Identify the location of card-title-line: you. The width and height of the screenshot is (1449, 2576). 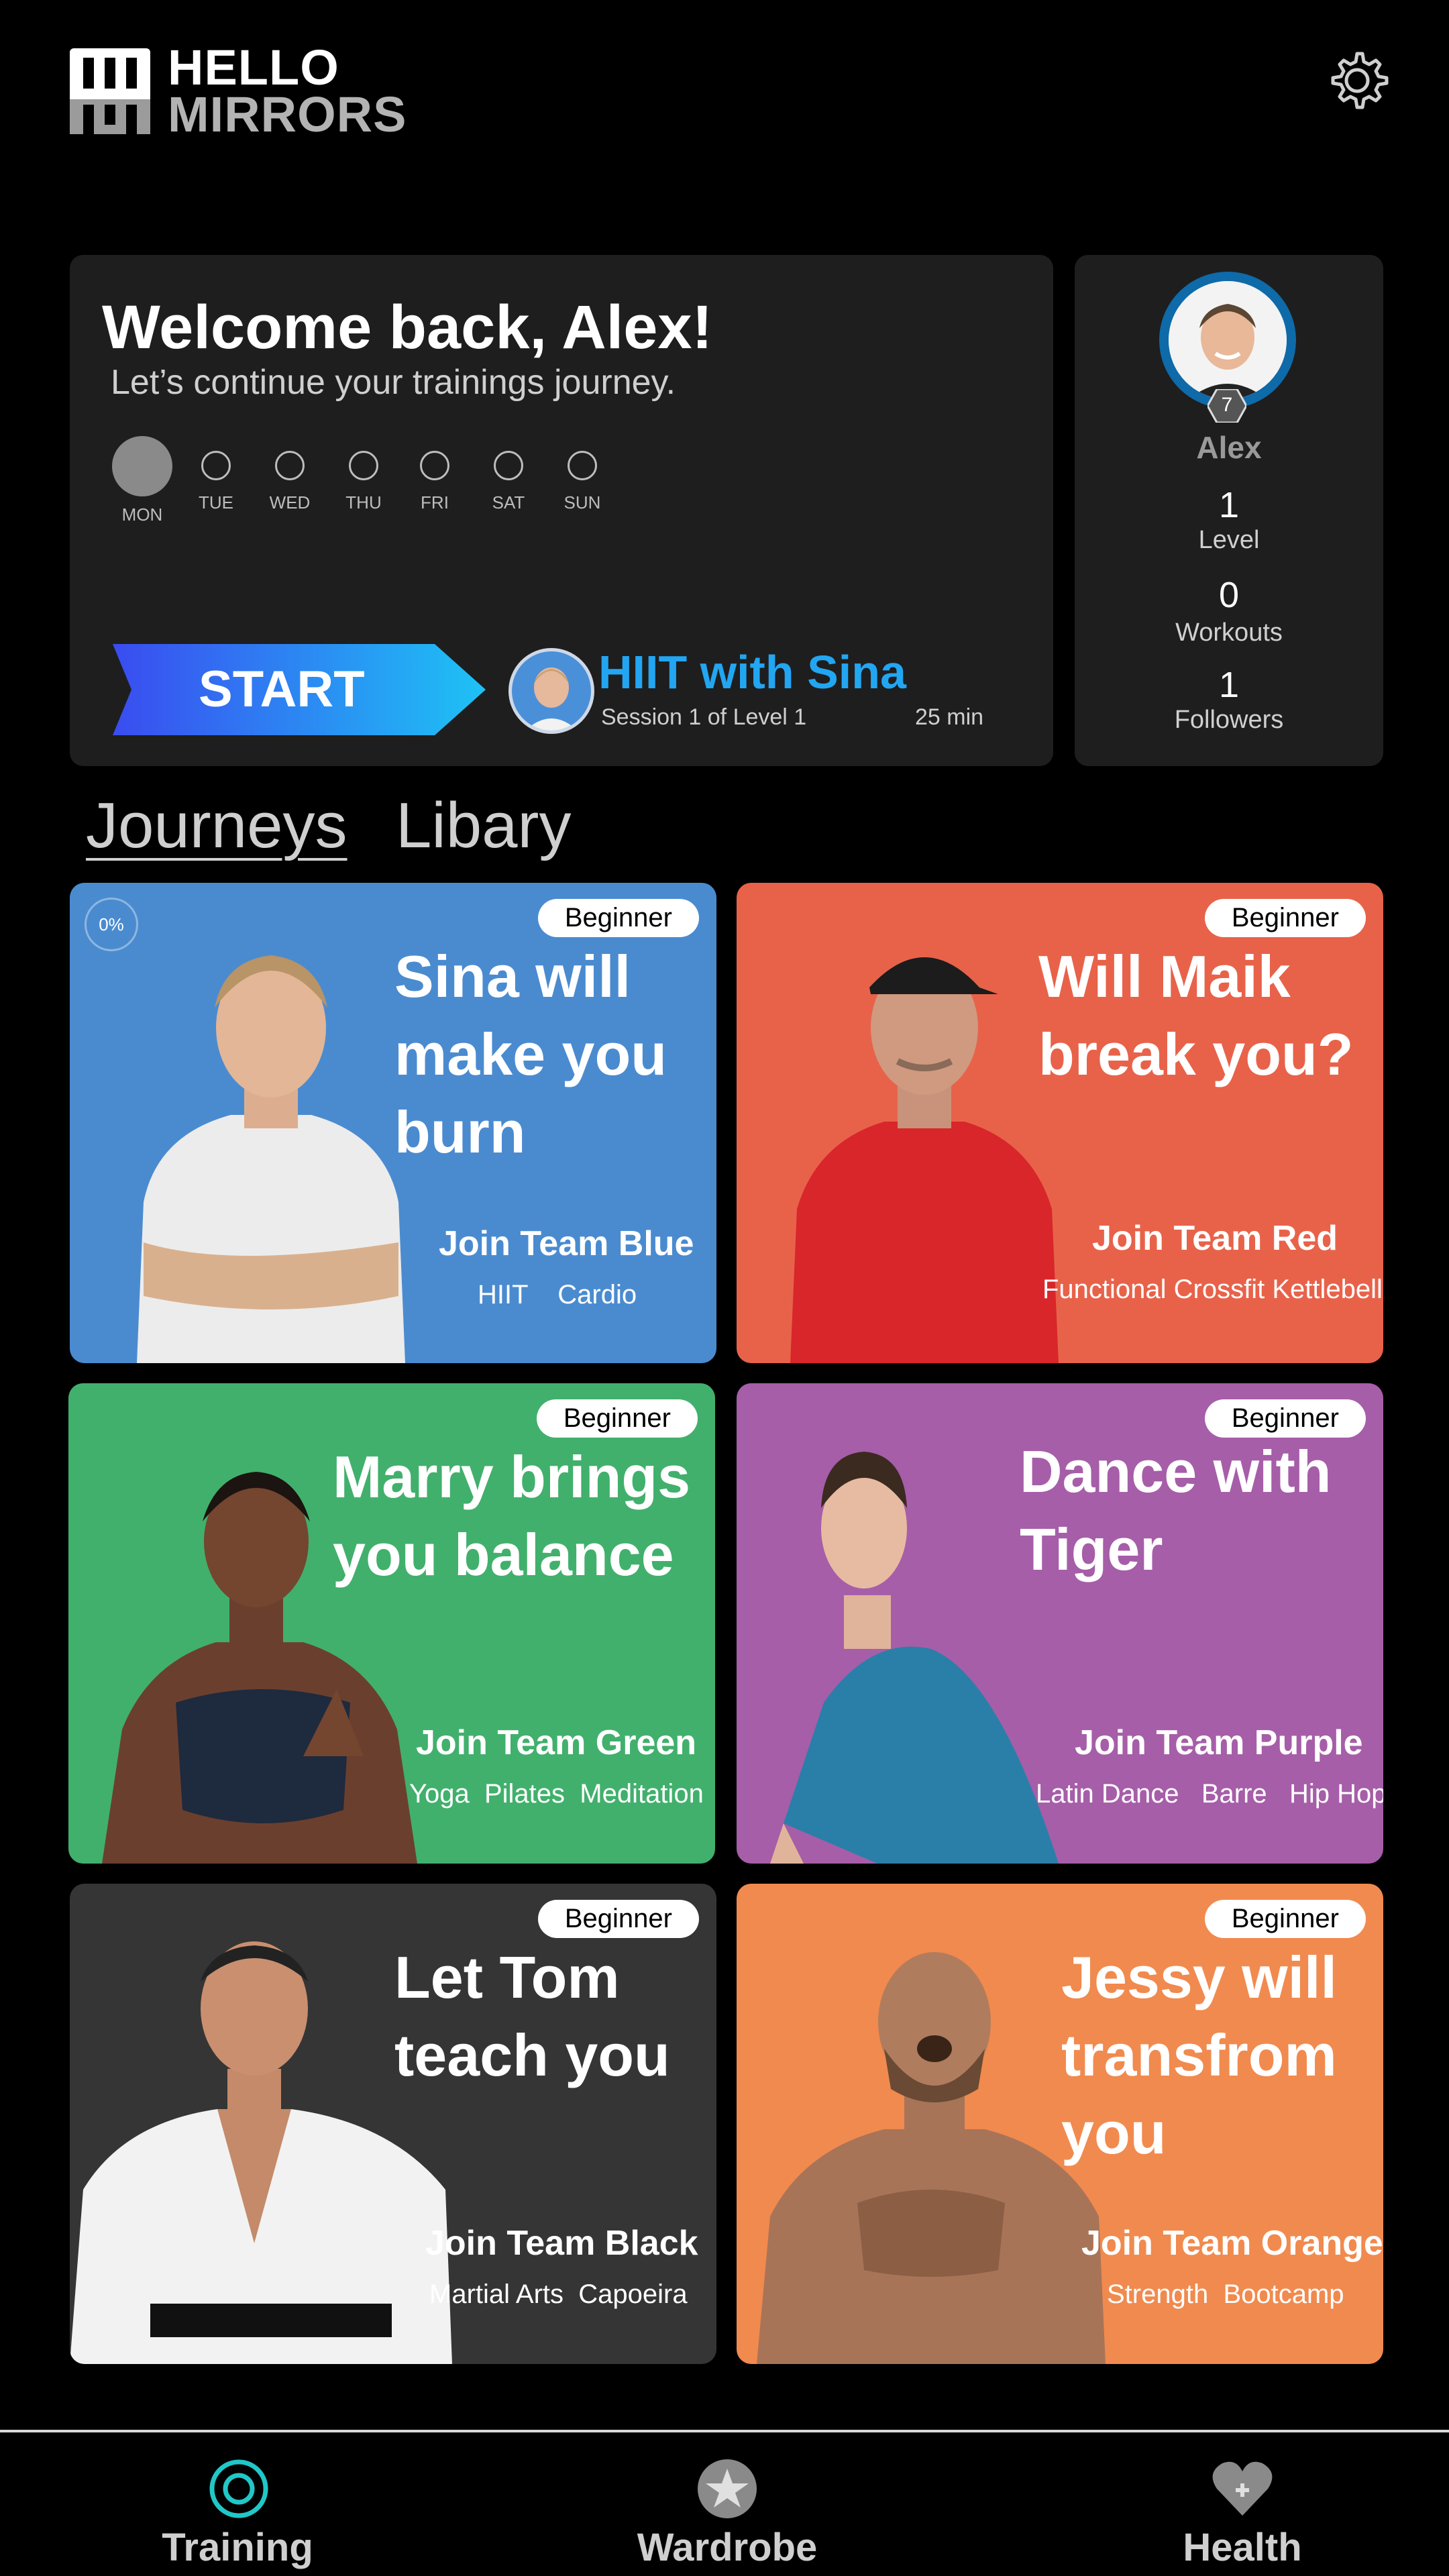
(1114, 2133).